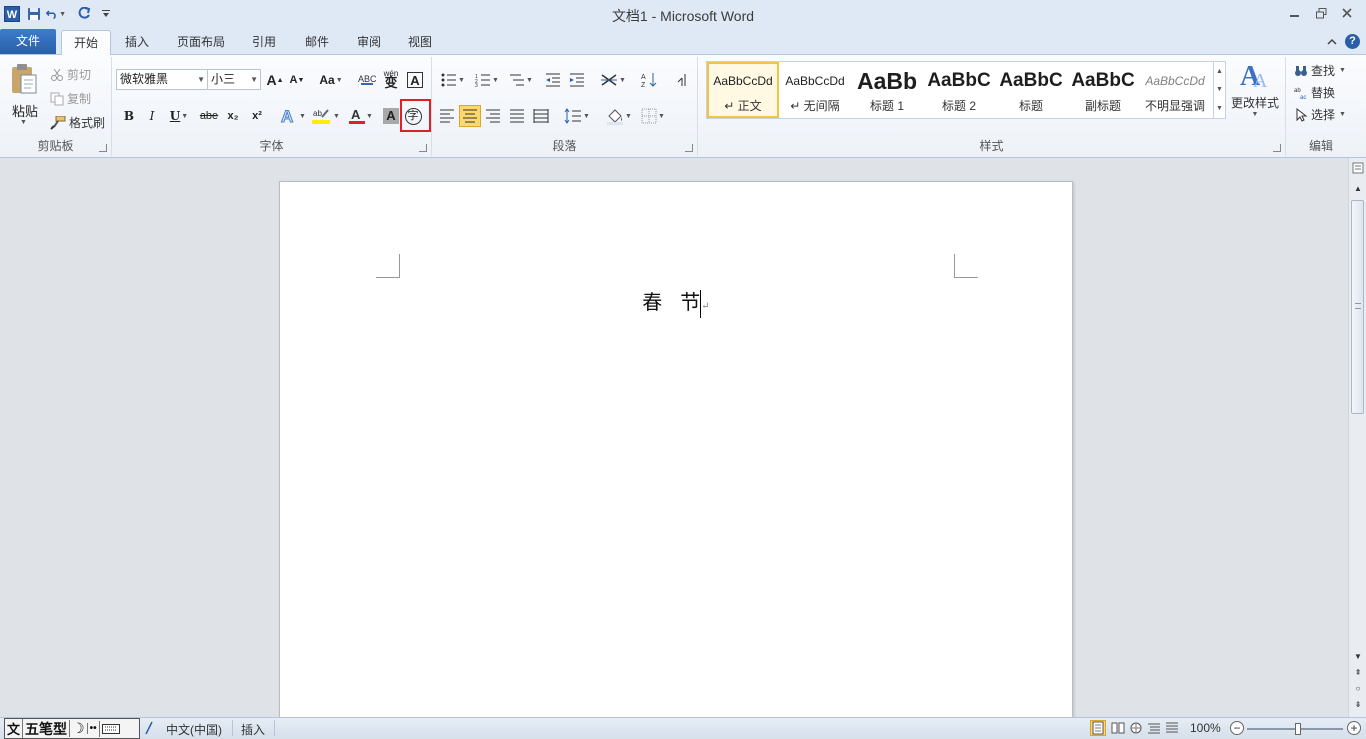 This screenshot has height=739, width=1366. I want to click on sort-button: AZ, so click(649, 80).